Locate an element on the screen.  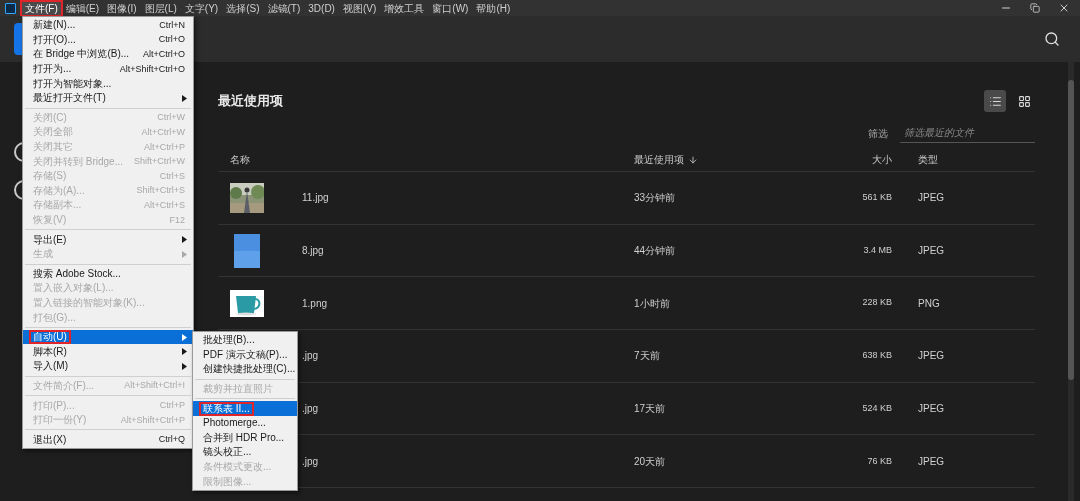
menu-title: 选择(S) is located at coordinates (243, 8).